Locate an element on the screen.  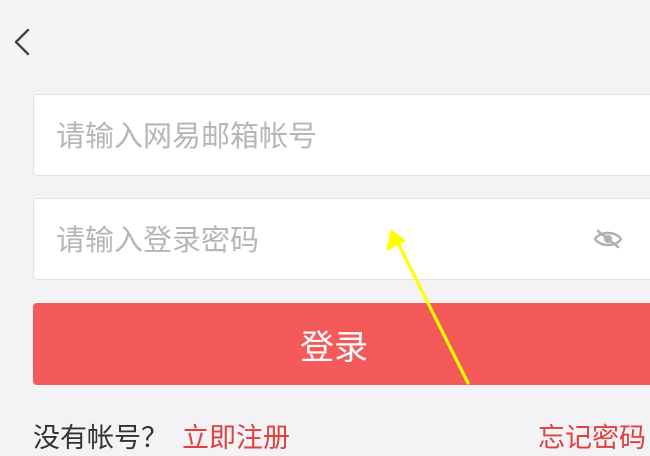
login-button-label: 登录 is located at coordinates (334, 347).